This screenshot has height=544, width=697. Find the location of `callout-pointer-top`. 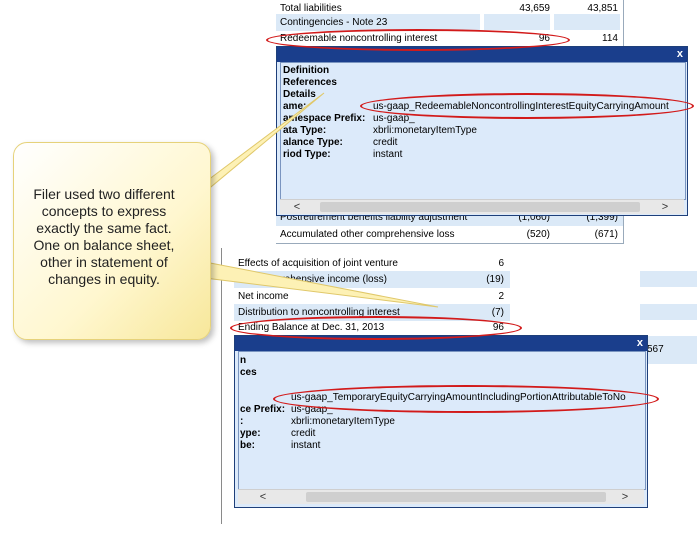

callout-pointer-top is located at coordinates (262, 145).